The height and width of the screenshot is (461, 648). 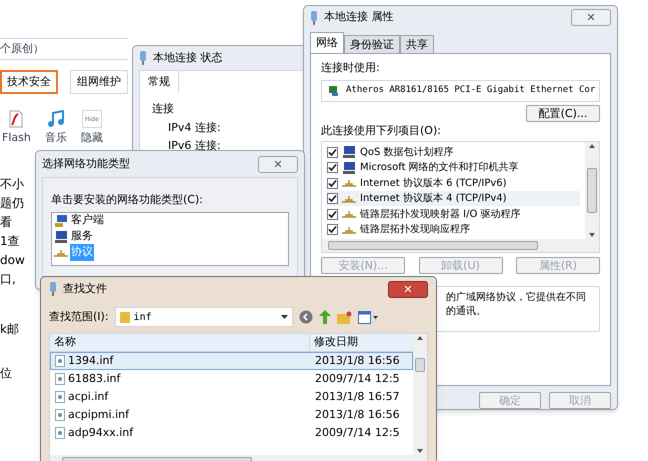 I want to click on list-item: QoS 数据包计划程序, so click(x=453, y=152).